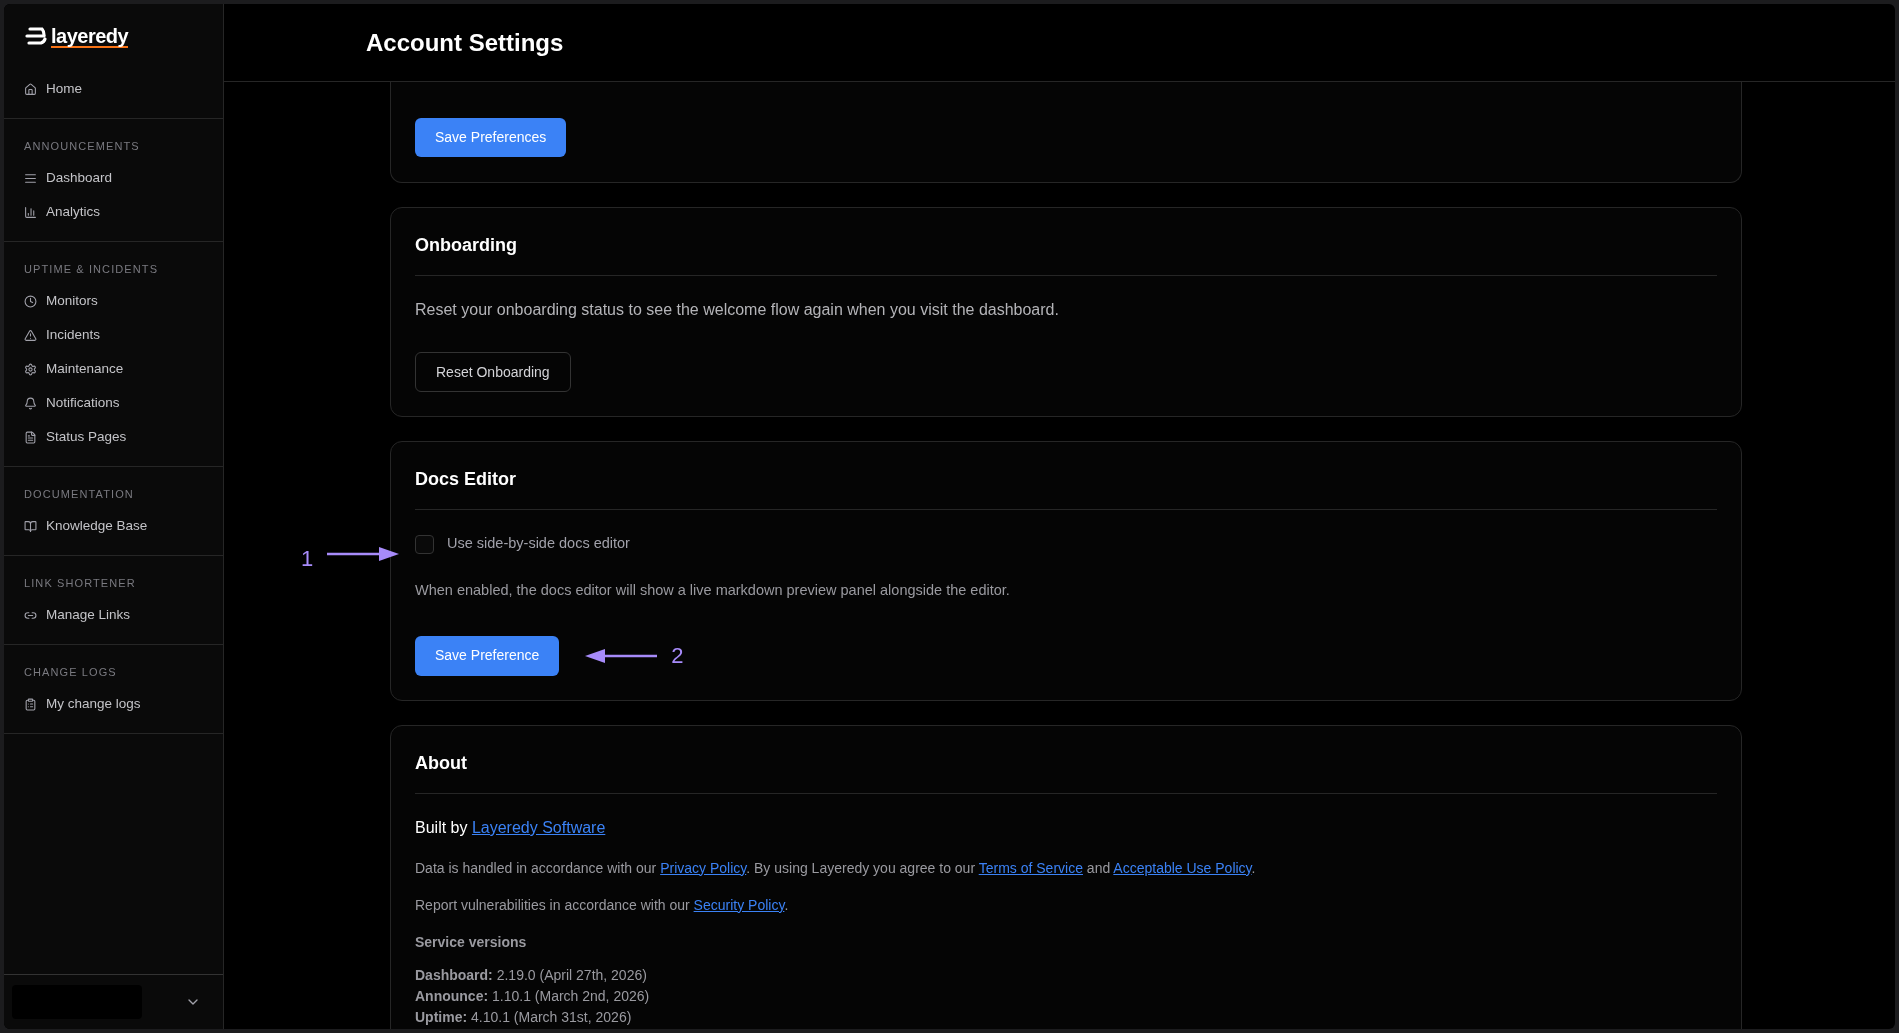 The height and width of the screenshot is (1033, 1899). What do you see at coordinates (737, 310) in the screenshot?
I see `onboarding-text: Reset your onboarding status to see the welcome flow again when you visit the dashboard.` at bounding box center [737, 310].